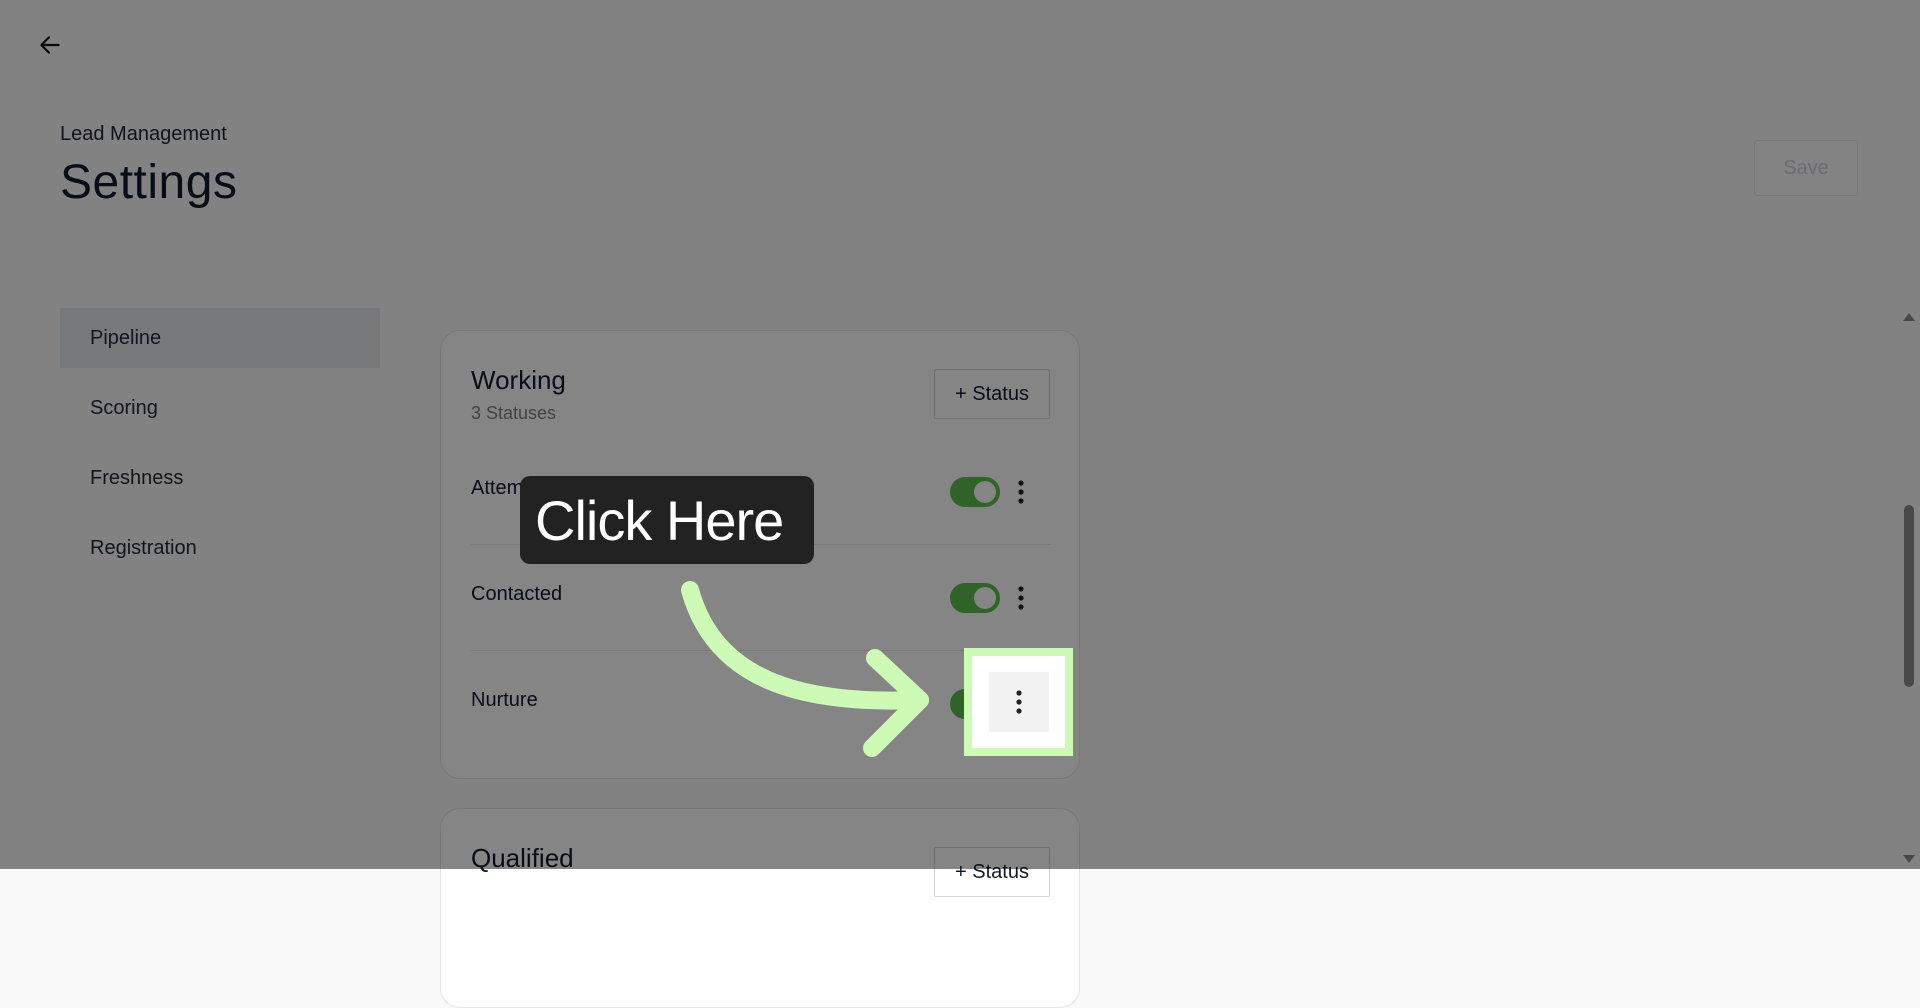  What do you see at coordinates (220, 338) in the screenshot?
I see `sidebar-item-pipeline: Pipeline` at bounding box center [220, 338].